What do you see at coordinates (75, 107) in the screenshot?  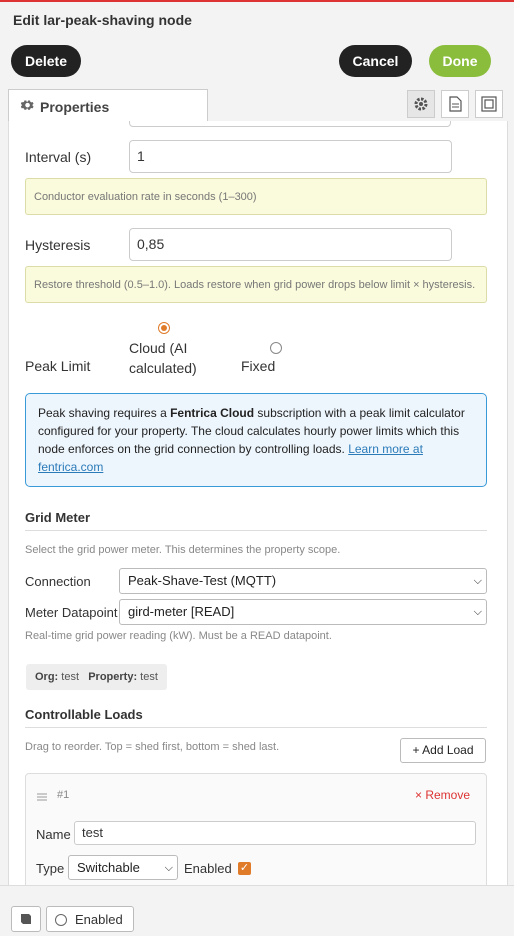 I see `tab-label: Properties` at bounding box center [75, 107].